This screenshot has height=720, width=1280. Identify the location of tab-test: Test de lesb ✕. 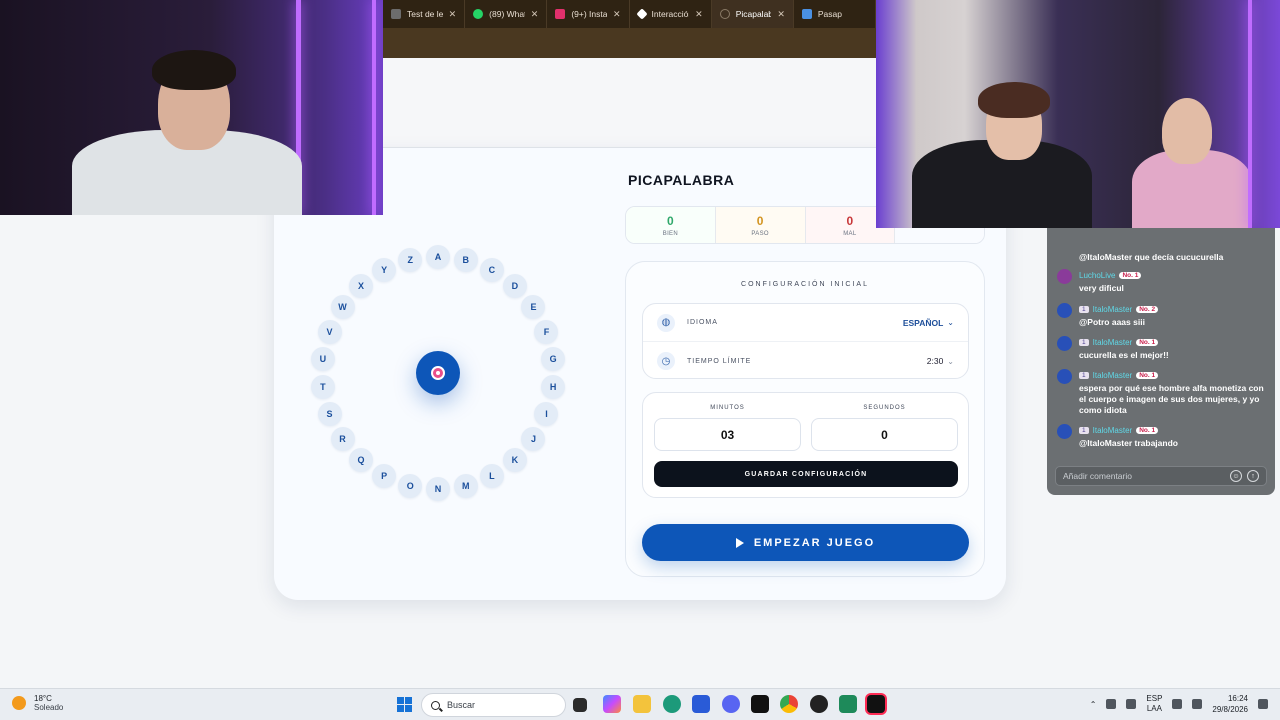
(424, 14).